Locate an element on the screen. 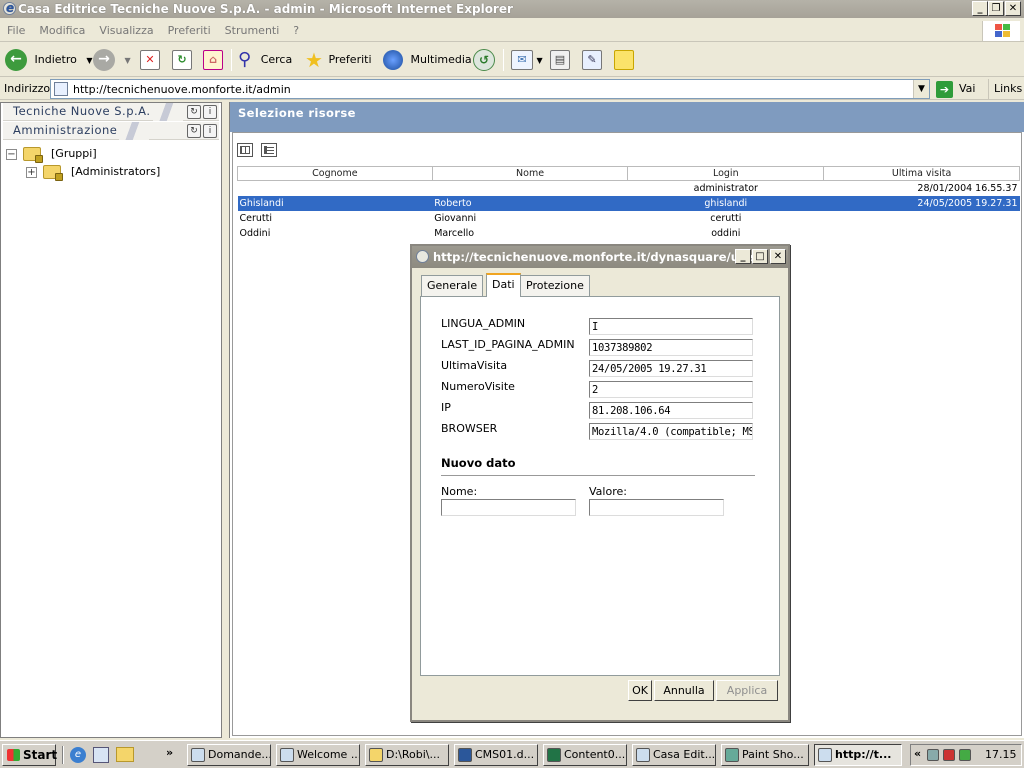 This screenshot has height=768, width=1024. media-globe-icon is located at coordinates (393, 60).